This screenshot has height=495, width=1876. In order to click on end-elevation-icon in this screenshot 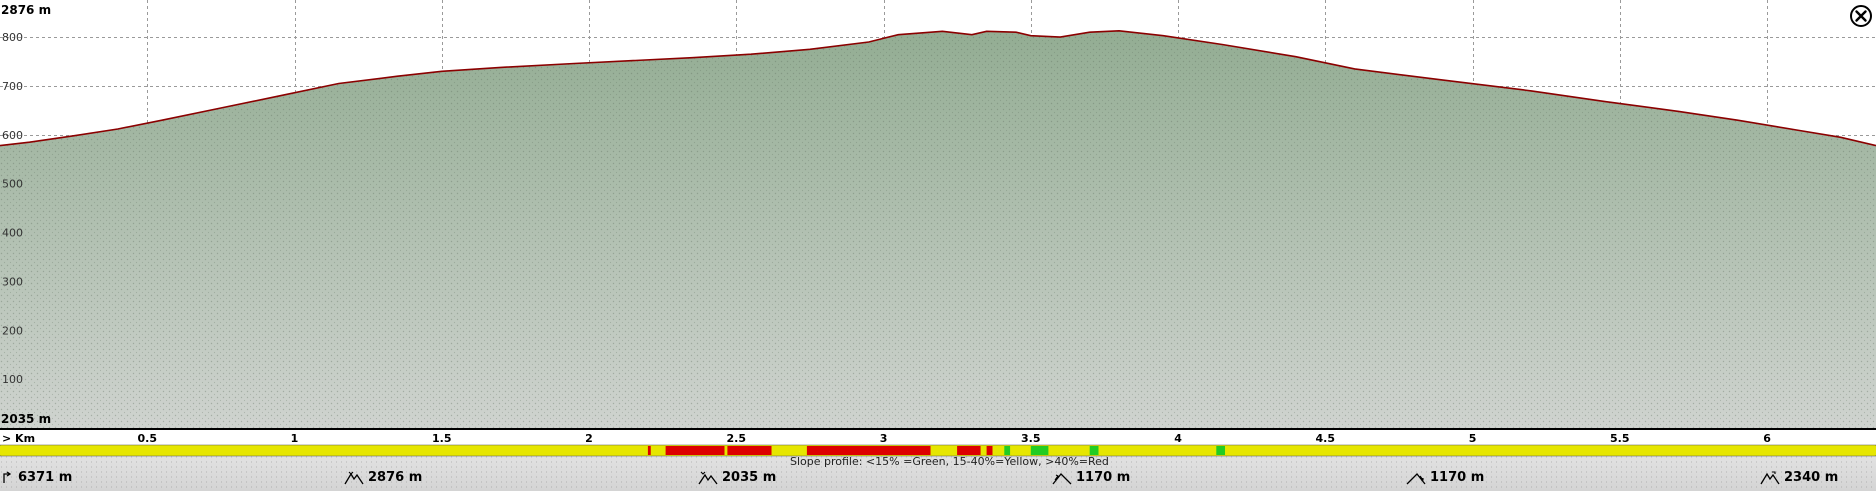, I will do `click(1770, 477)`.